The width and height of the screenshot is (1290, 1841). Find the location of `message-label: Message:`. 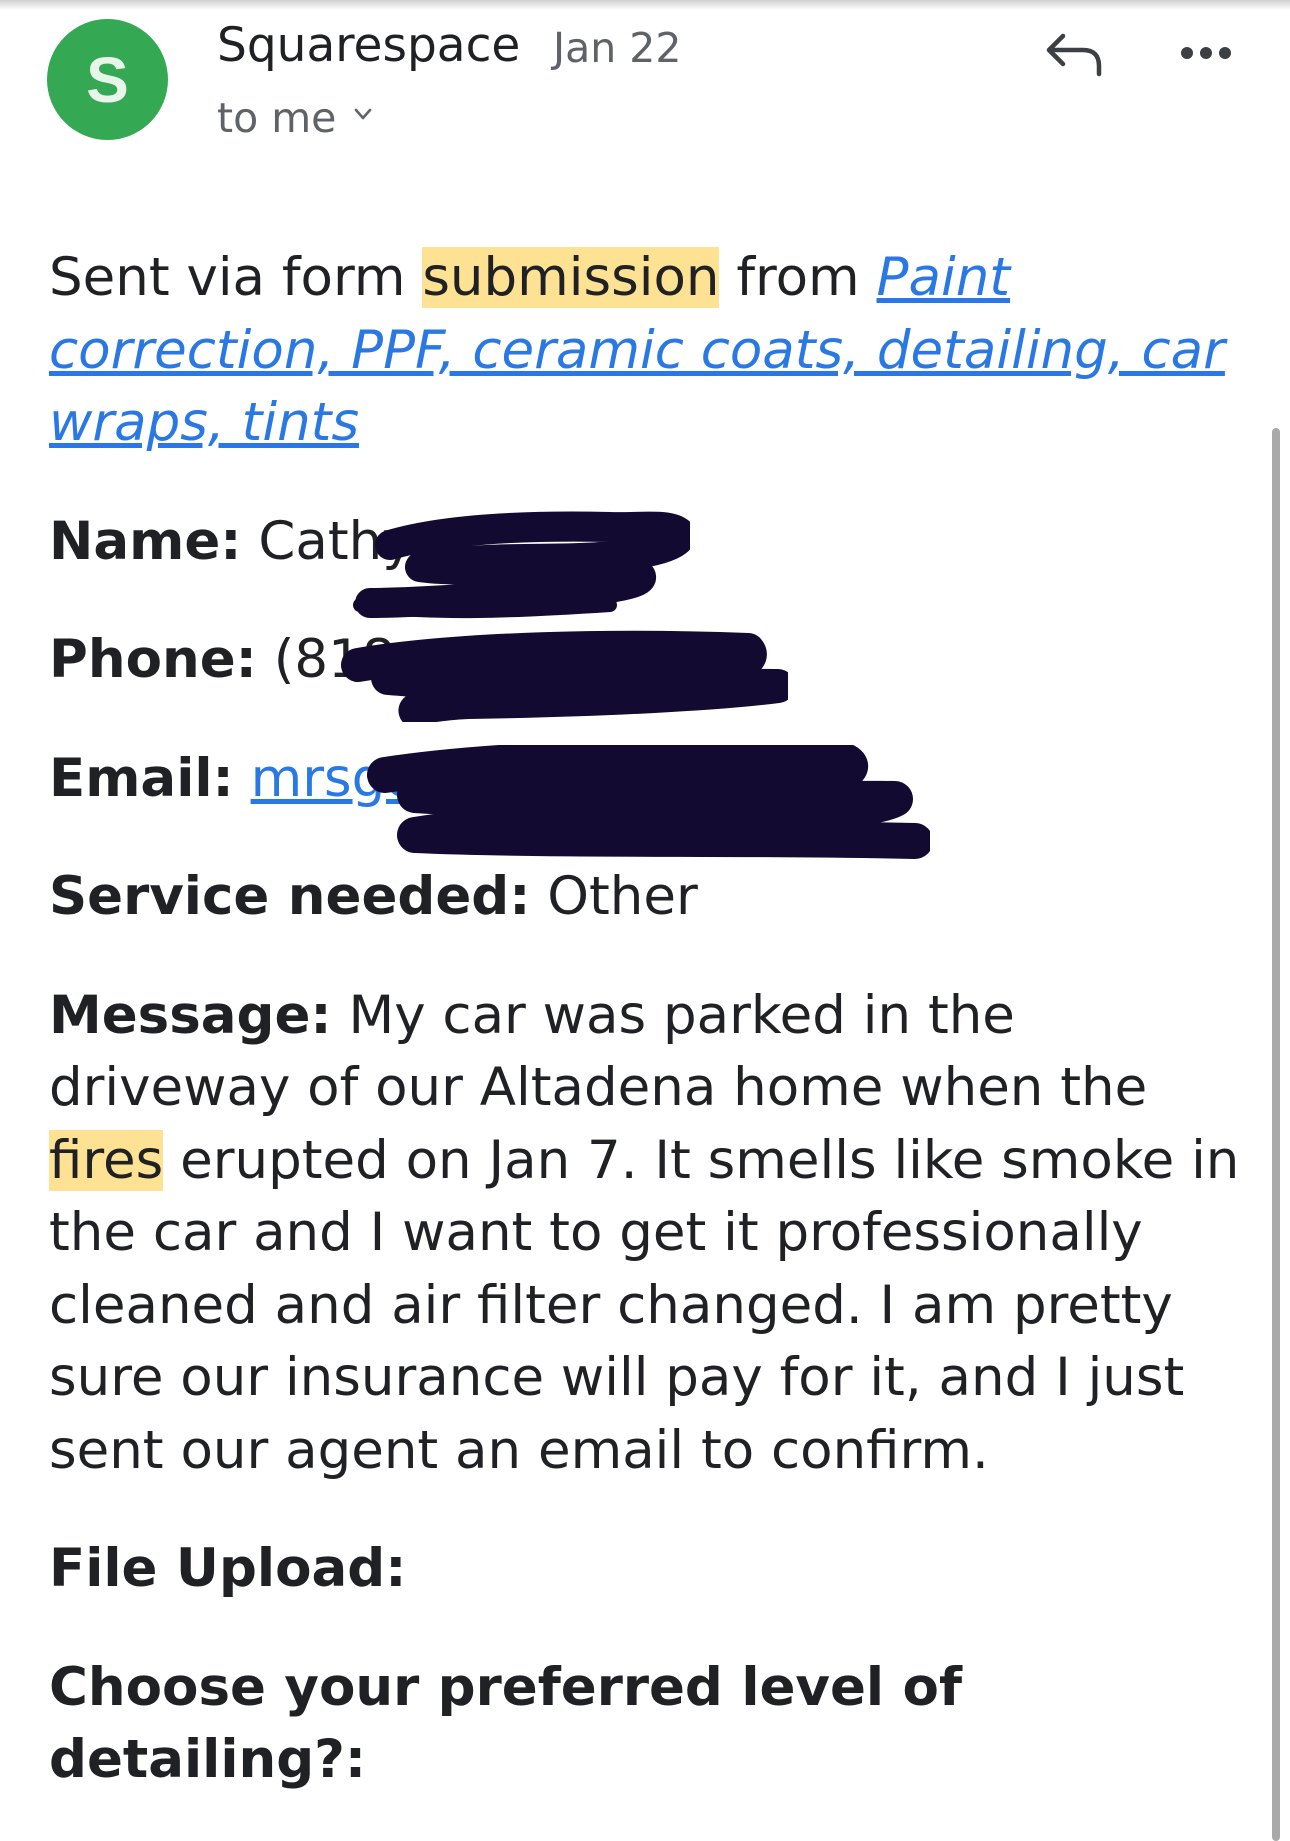

message-label: Message: is located at coordinates (190, 1015).